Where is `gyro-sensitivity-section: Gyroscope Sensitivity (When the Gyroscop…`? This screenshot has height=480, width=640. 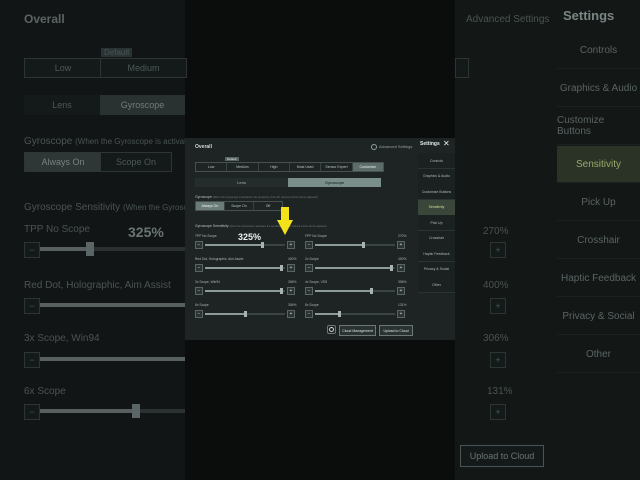
gyro-sensitivity-section: Gyroscope Sensitivity (When the Gyroscop… is located at coordinates (260, 226).